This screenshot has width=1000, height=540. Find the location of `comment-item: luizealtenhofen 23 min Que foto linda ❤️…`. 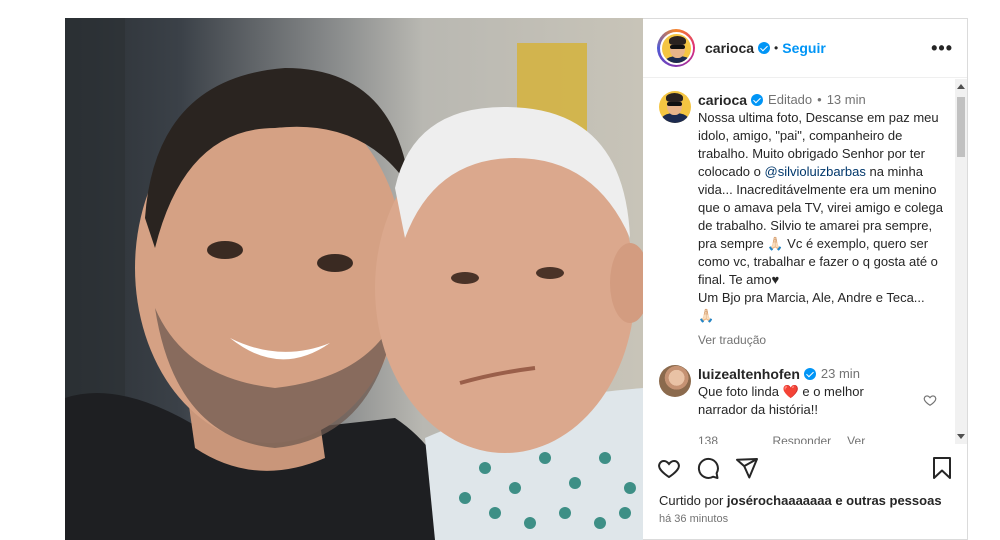

comment-item: luizealtenhofen 23 min Que foto linda ❤️… is located at coordinates (805, 396).